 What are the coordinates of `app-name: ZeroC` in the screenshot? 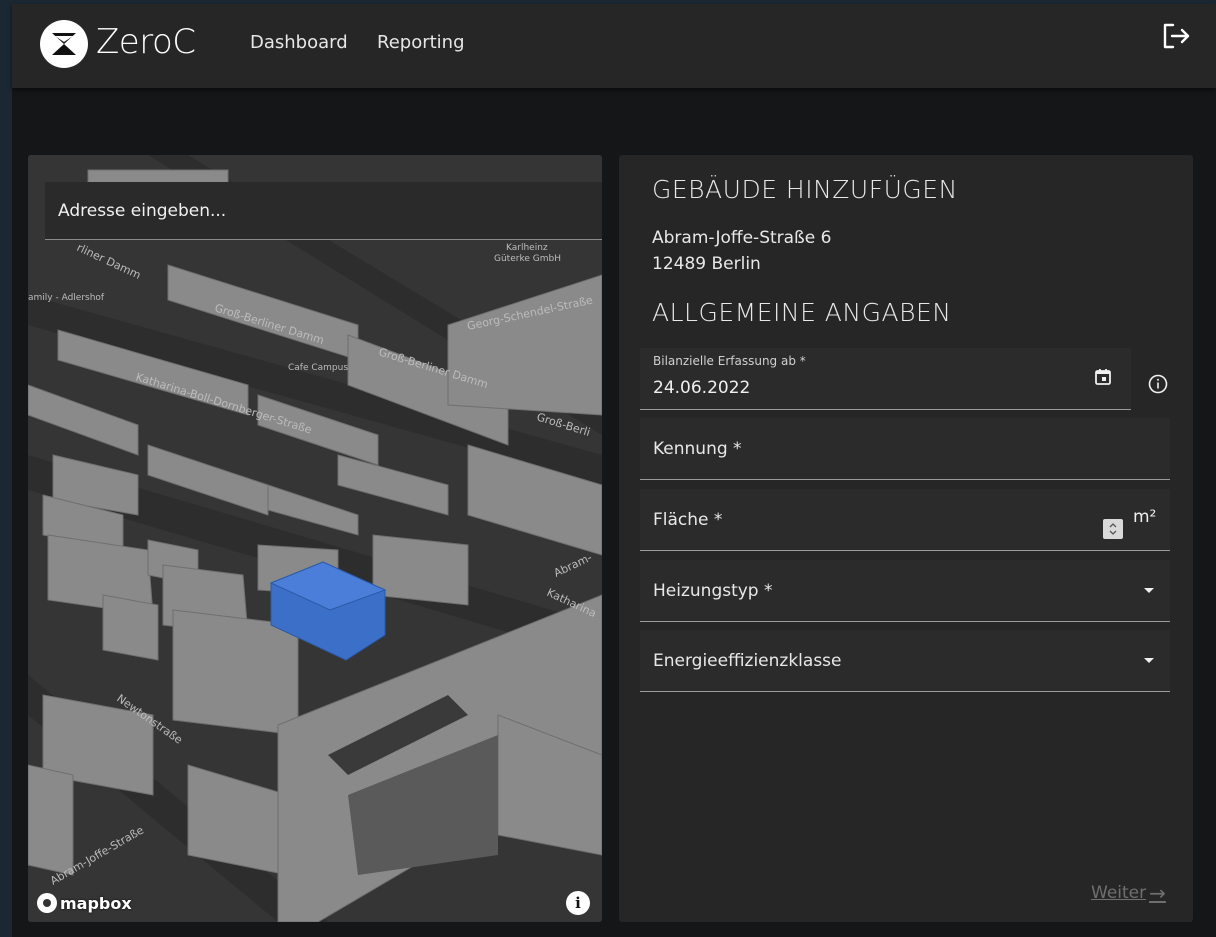 It's located at (146, 42).